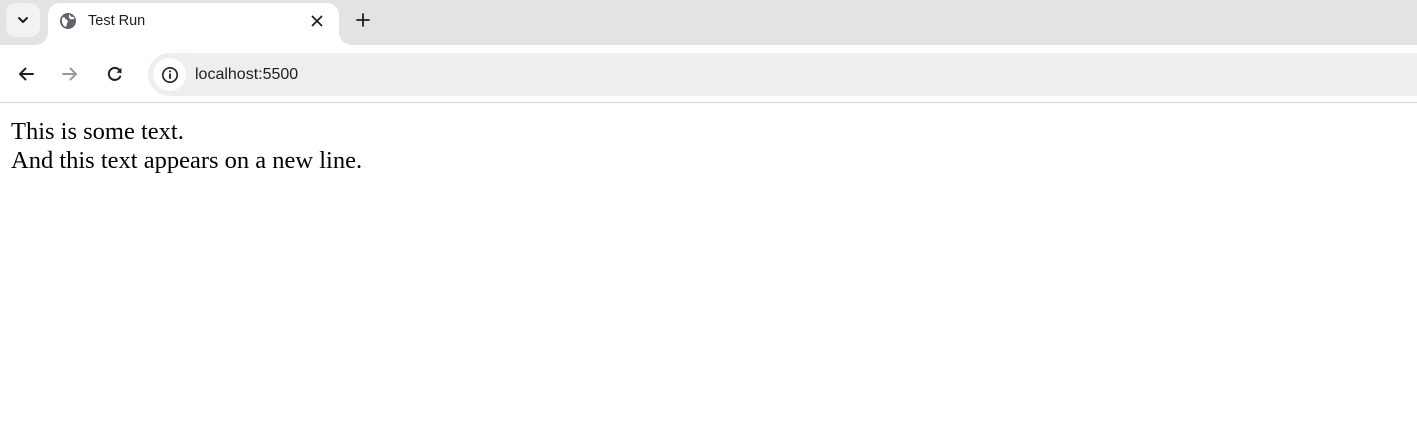 The width and height of the screenshot is (1417, 426). I want to click on chevron-down-icon, so click(23, 20).